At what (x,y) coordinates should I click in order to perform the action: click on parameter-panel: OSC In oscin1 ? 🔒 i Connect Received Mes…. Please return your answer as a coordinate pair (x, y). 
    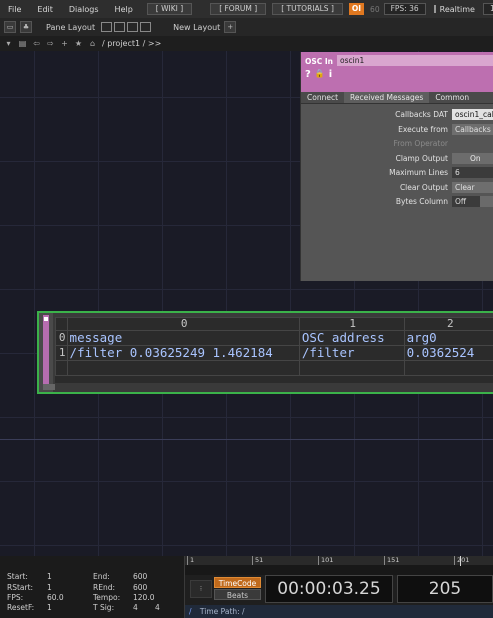
    Looking at the image, I should click on (396, 166).